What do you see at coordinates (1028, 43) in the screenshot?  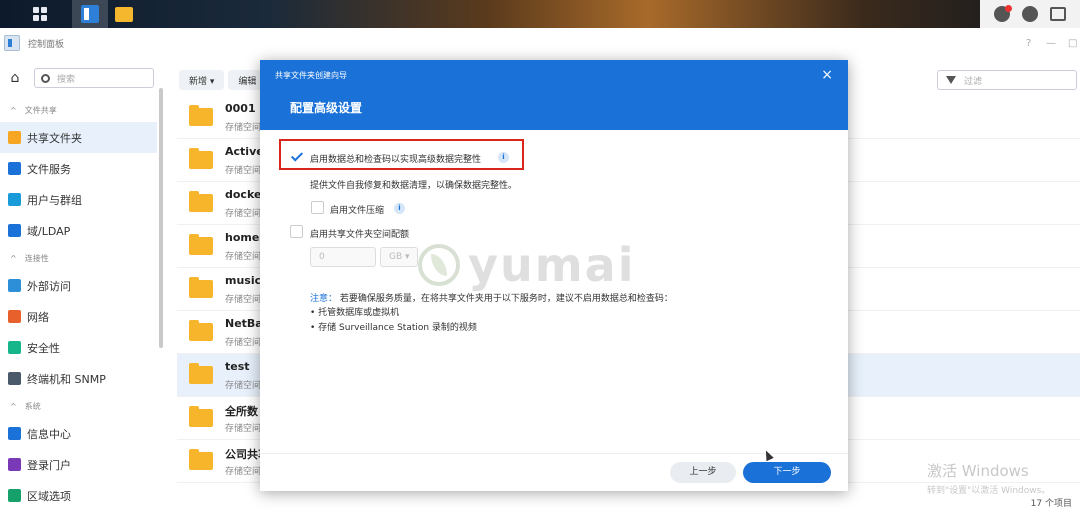 I see `help-button: ?` at bounding box center [1028, 43].